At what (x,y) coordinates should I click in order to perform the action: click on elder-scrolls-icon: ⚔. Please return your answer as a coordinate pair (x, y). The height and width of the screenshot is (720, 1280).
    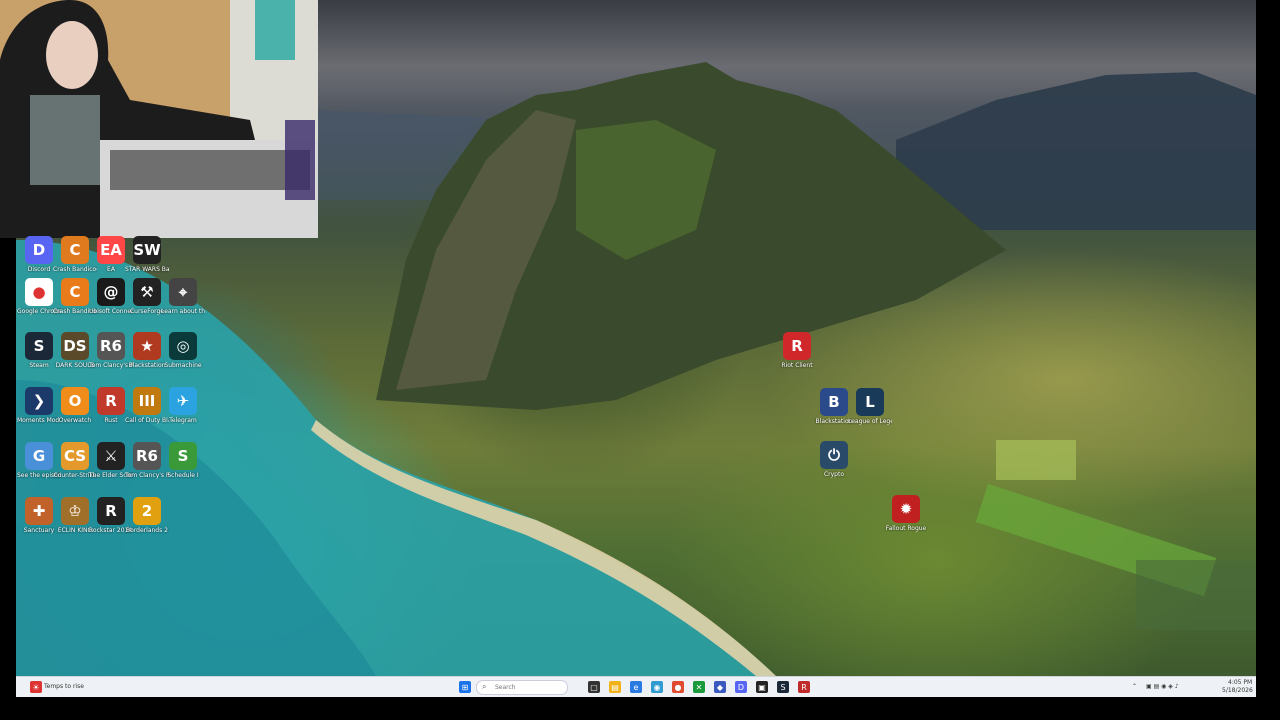
    Looking at the image, I should click on (111, 456).